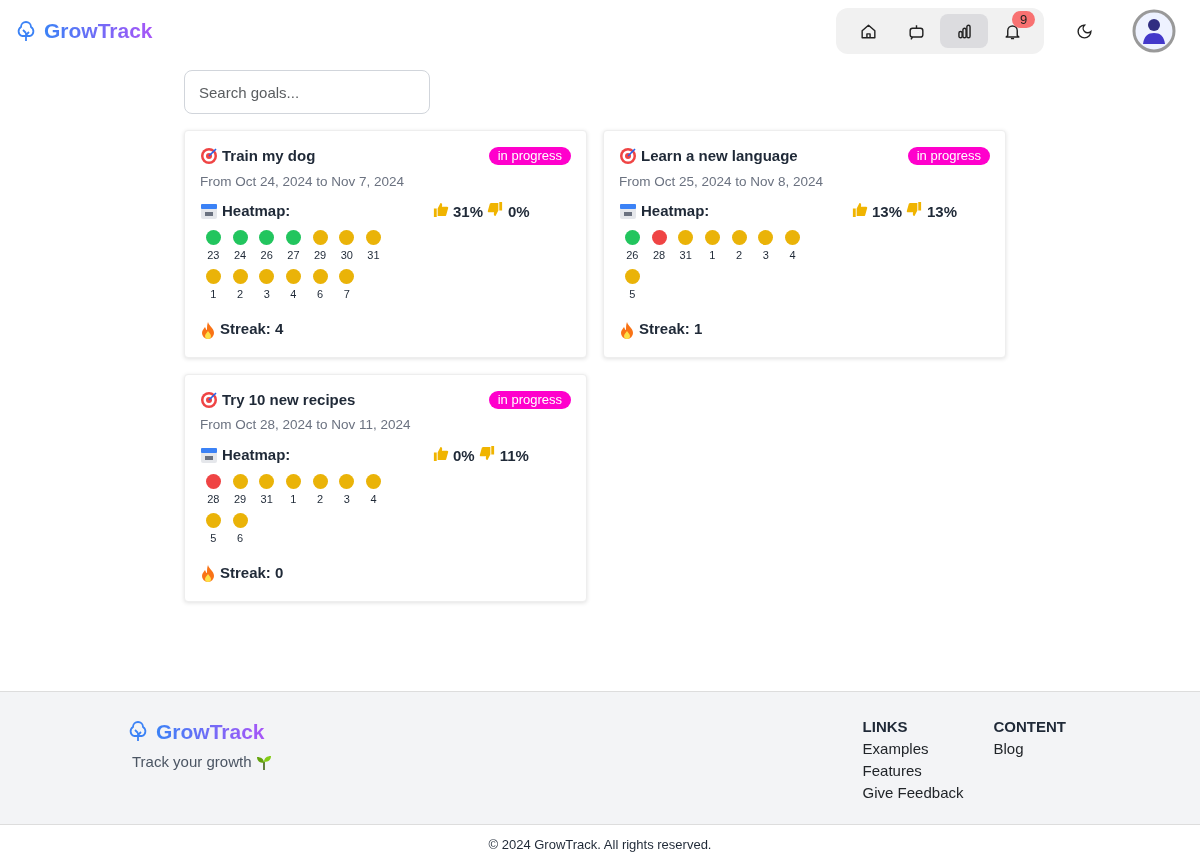 Image resolution: width=1200 pixels, height=854 pixels. I want to click on goal-dates: From Oct 28, 2024 to Nov 11, 2024, so click(306, 425).